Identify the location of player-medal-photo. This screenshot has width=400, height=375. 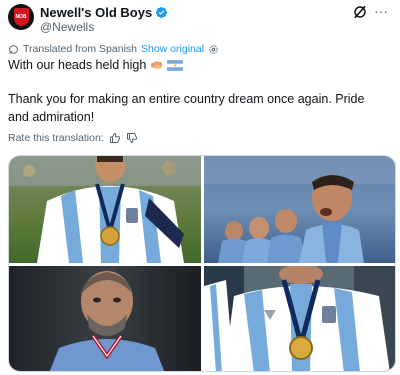
(105, 209).